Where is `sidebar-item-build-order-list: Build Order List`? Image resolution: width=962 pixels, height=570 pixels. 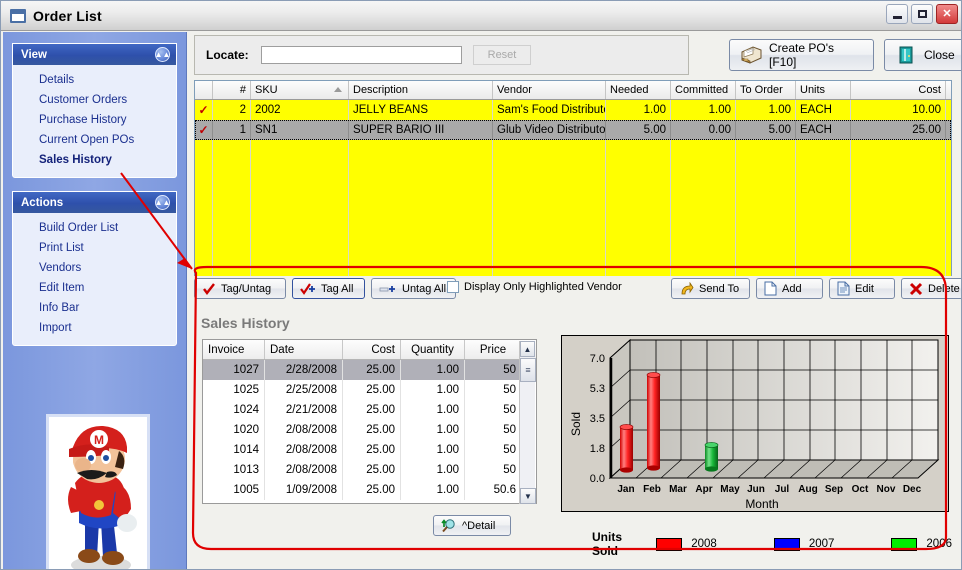 sidebar-item-build-order-list: Build Order List is located at coordinates (94, 228).